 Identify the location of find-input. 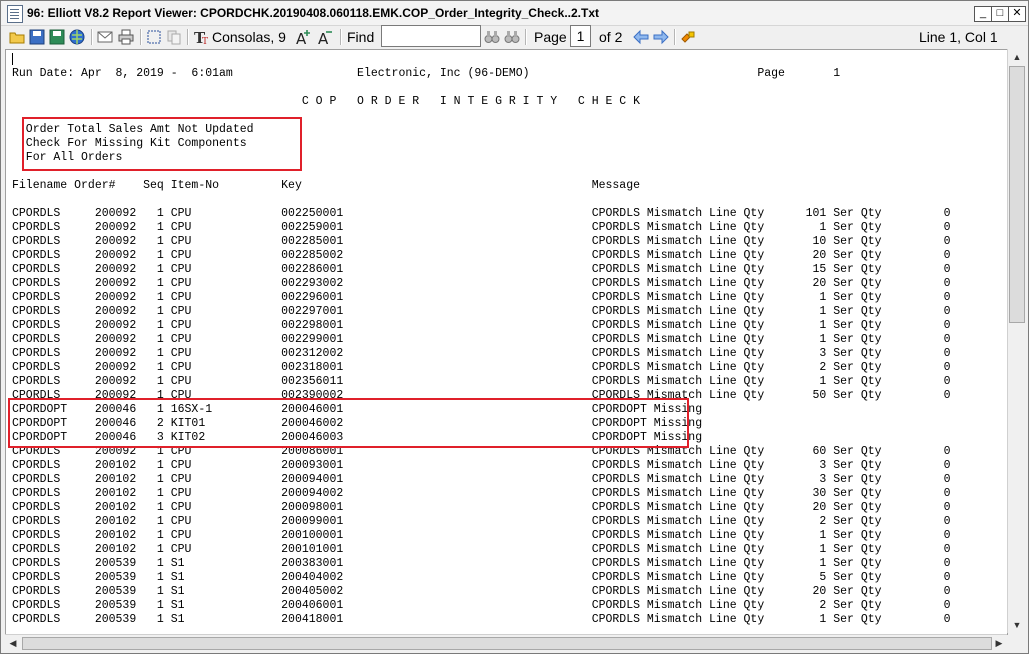
(431, 36).